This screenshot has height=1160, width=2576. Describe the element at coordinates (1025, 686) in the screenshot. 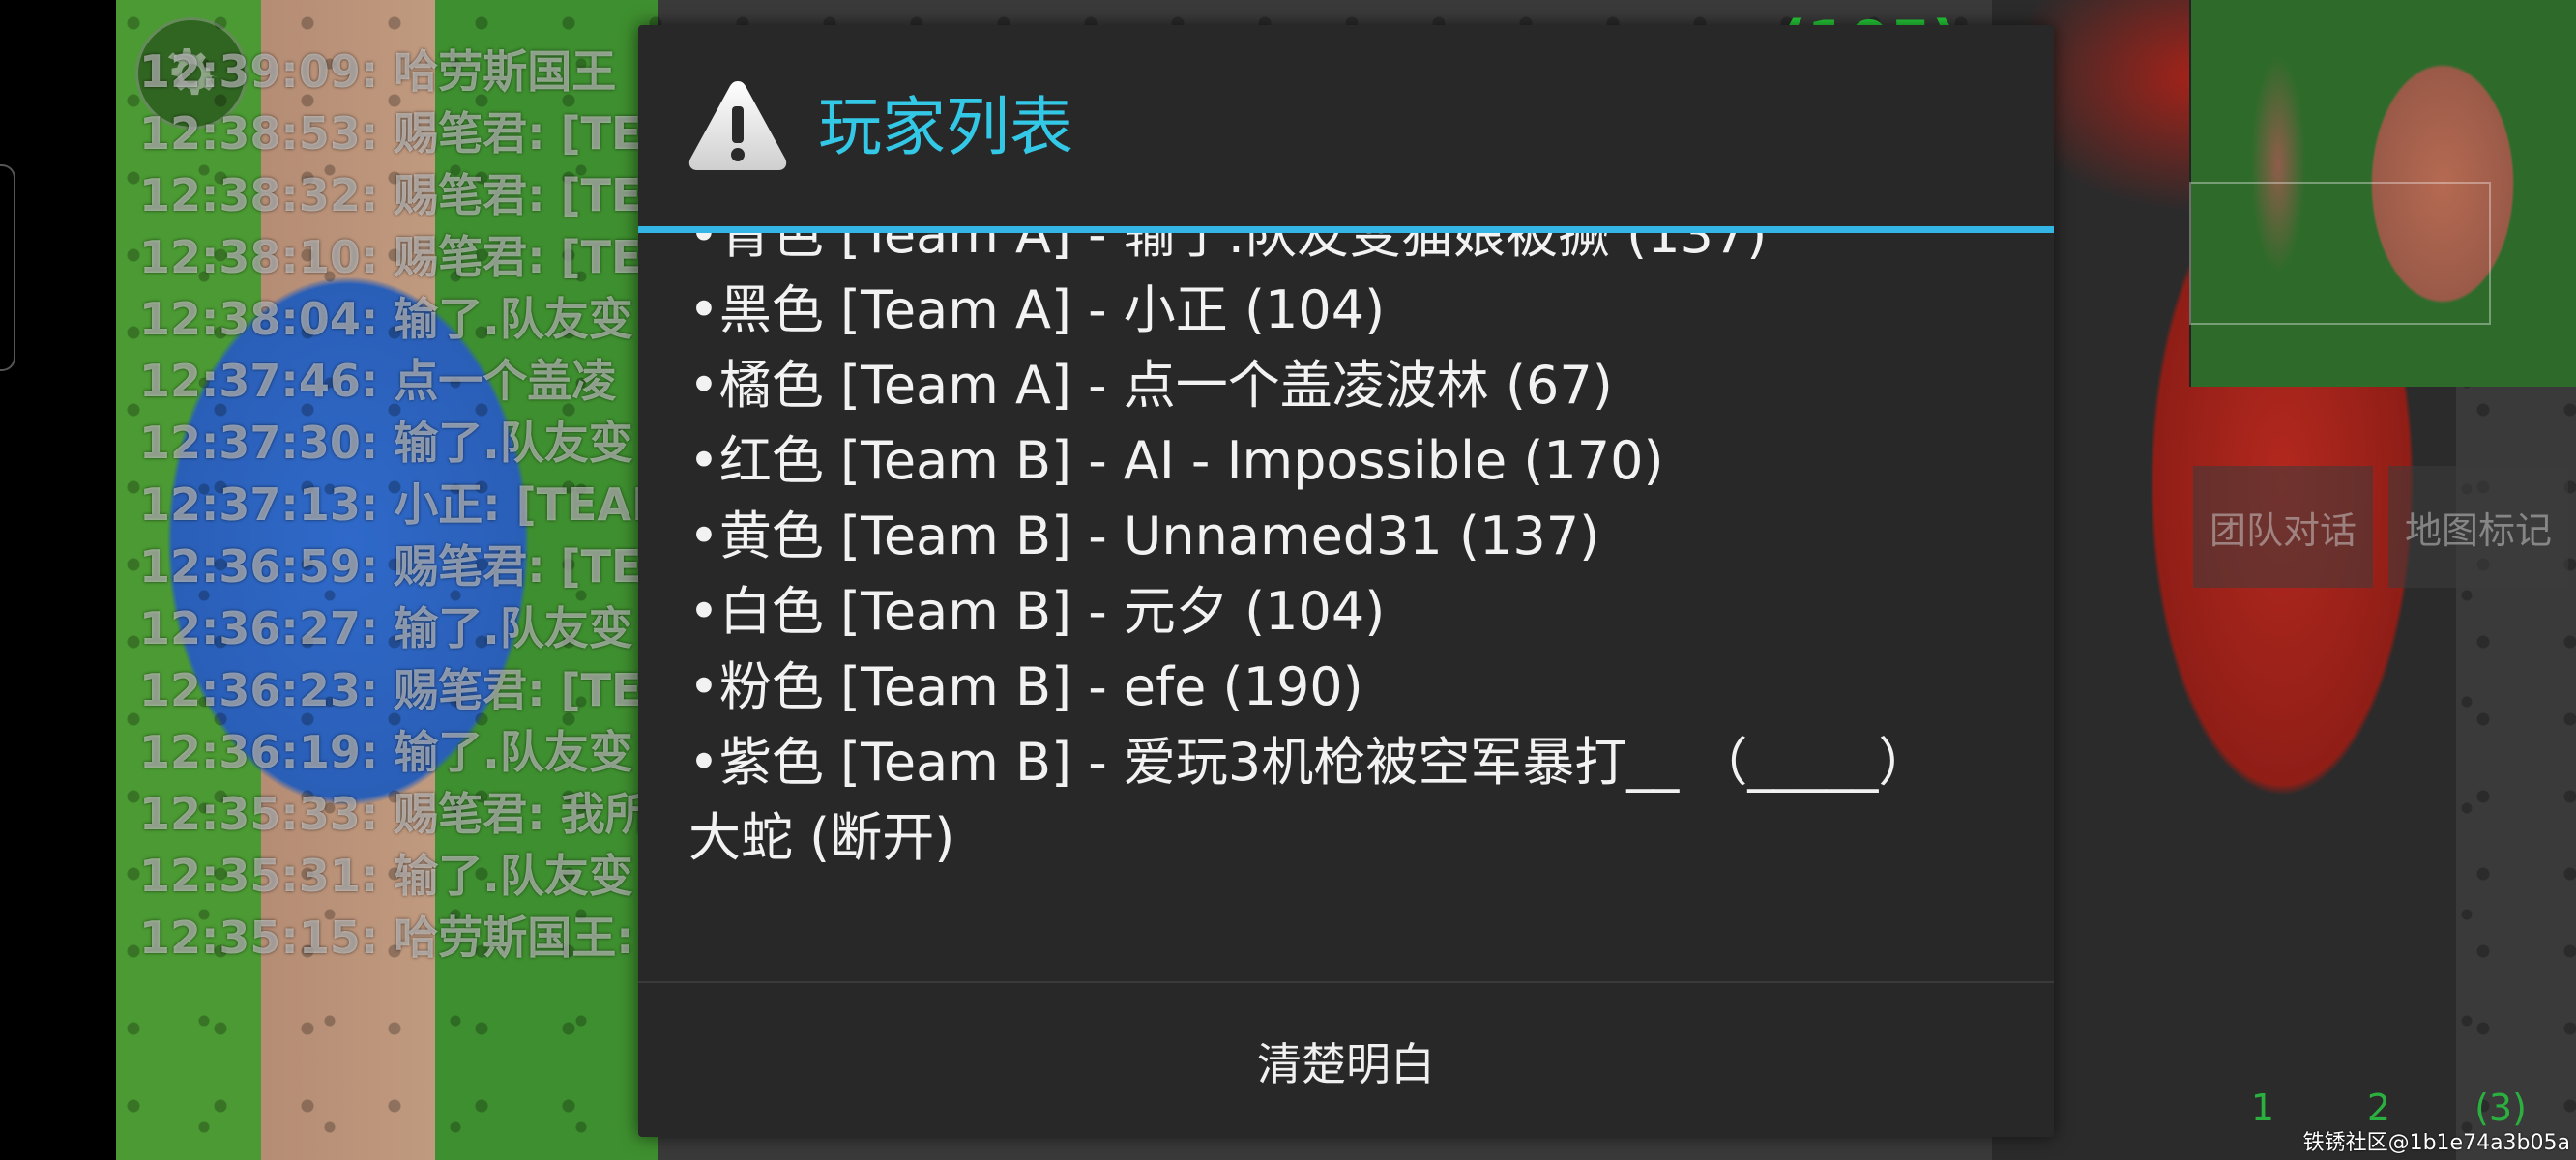

I see `list-item: •粉色 [Team B] - efe (190)` at that location.